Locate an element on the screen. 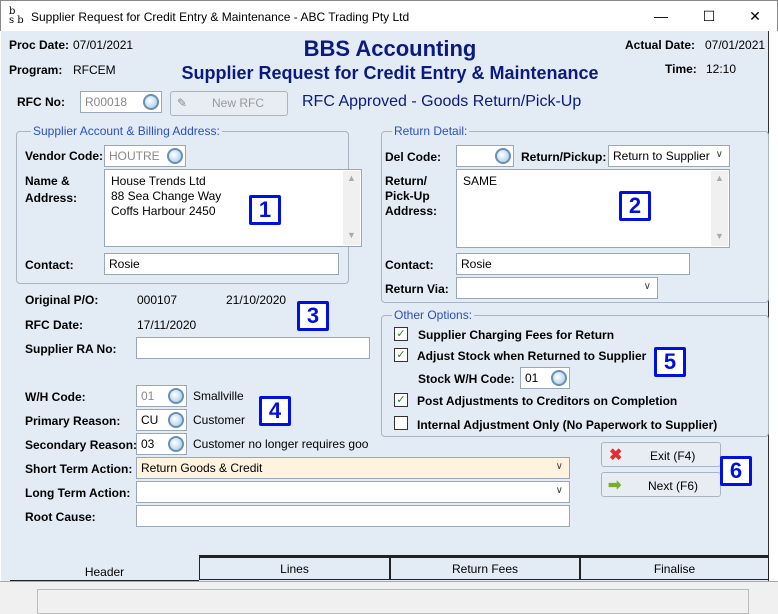 This screenshot has width=778, height=614. wh-code-value: 01 is located at coordinates (148, 396).